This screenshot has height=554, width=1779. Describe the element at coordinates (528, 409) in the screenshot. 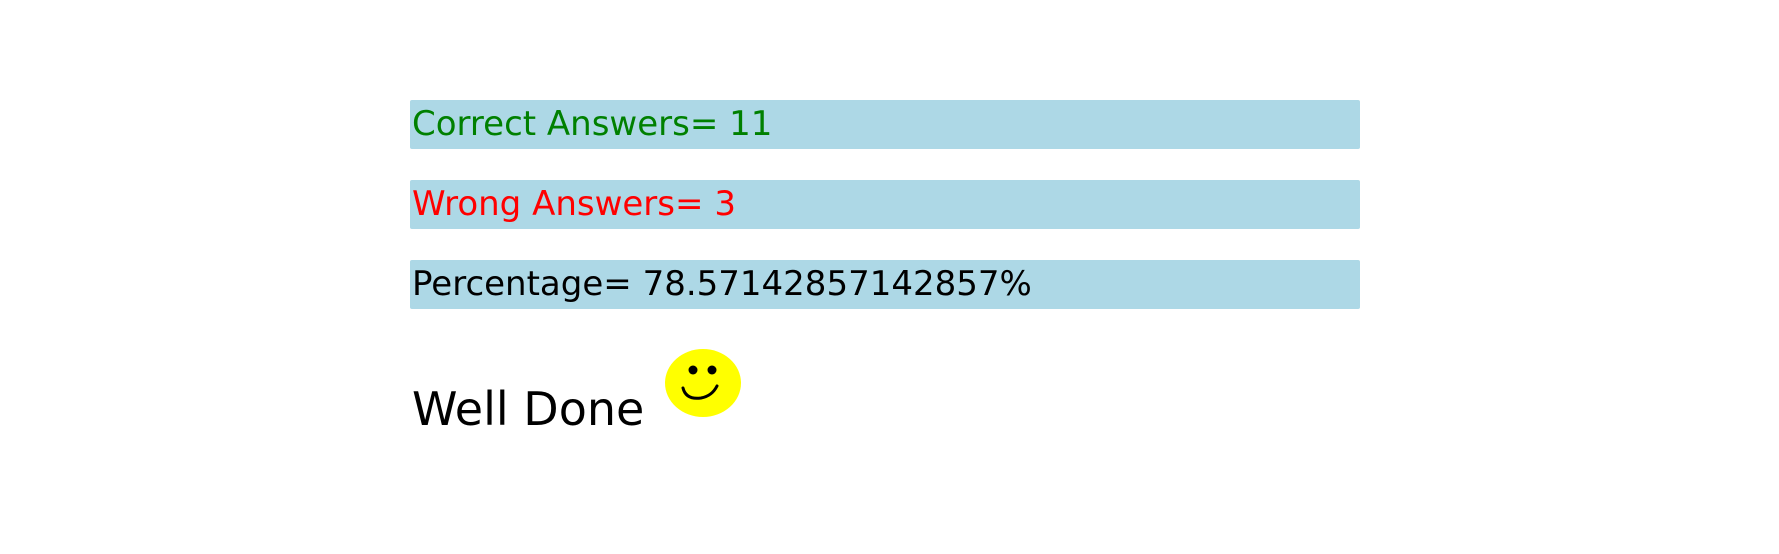

I see `well-done-text: Well Done` at that location.